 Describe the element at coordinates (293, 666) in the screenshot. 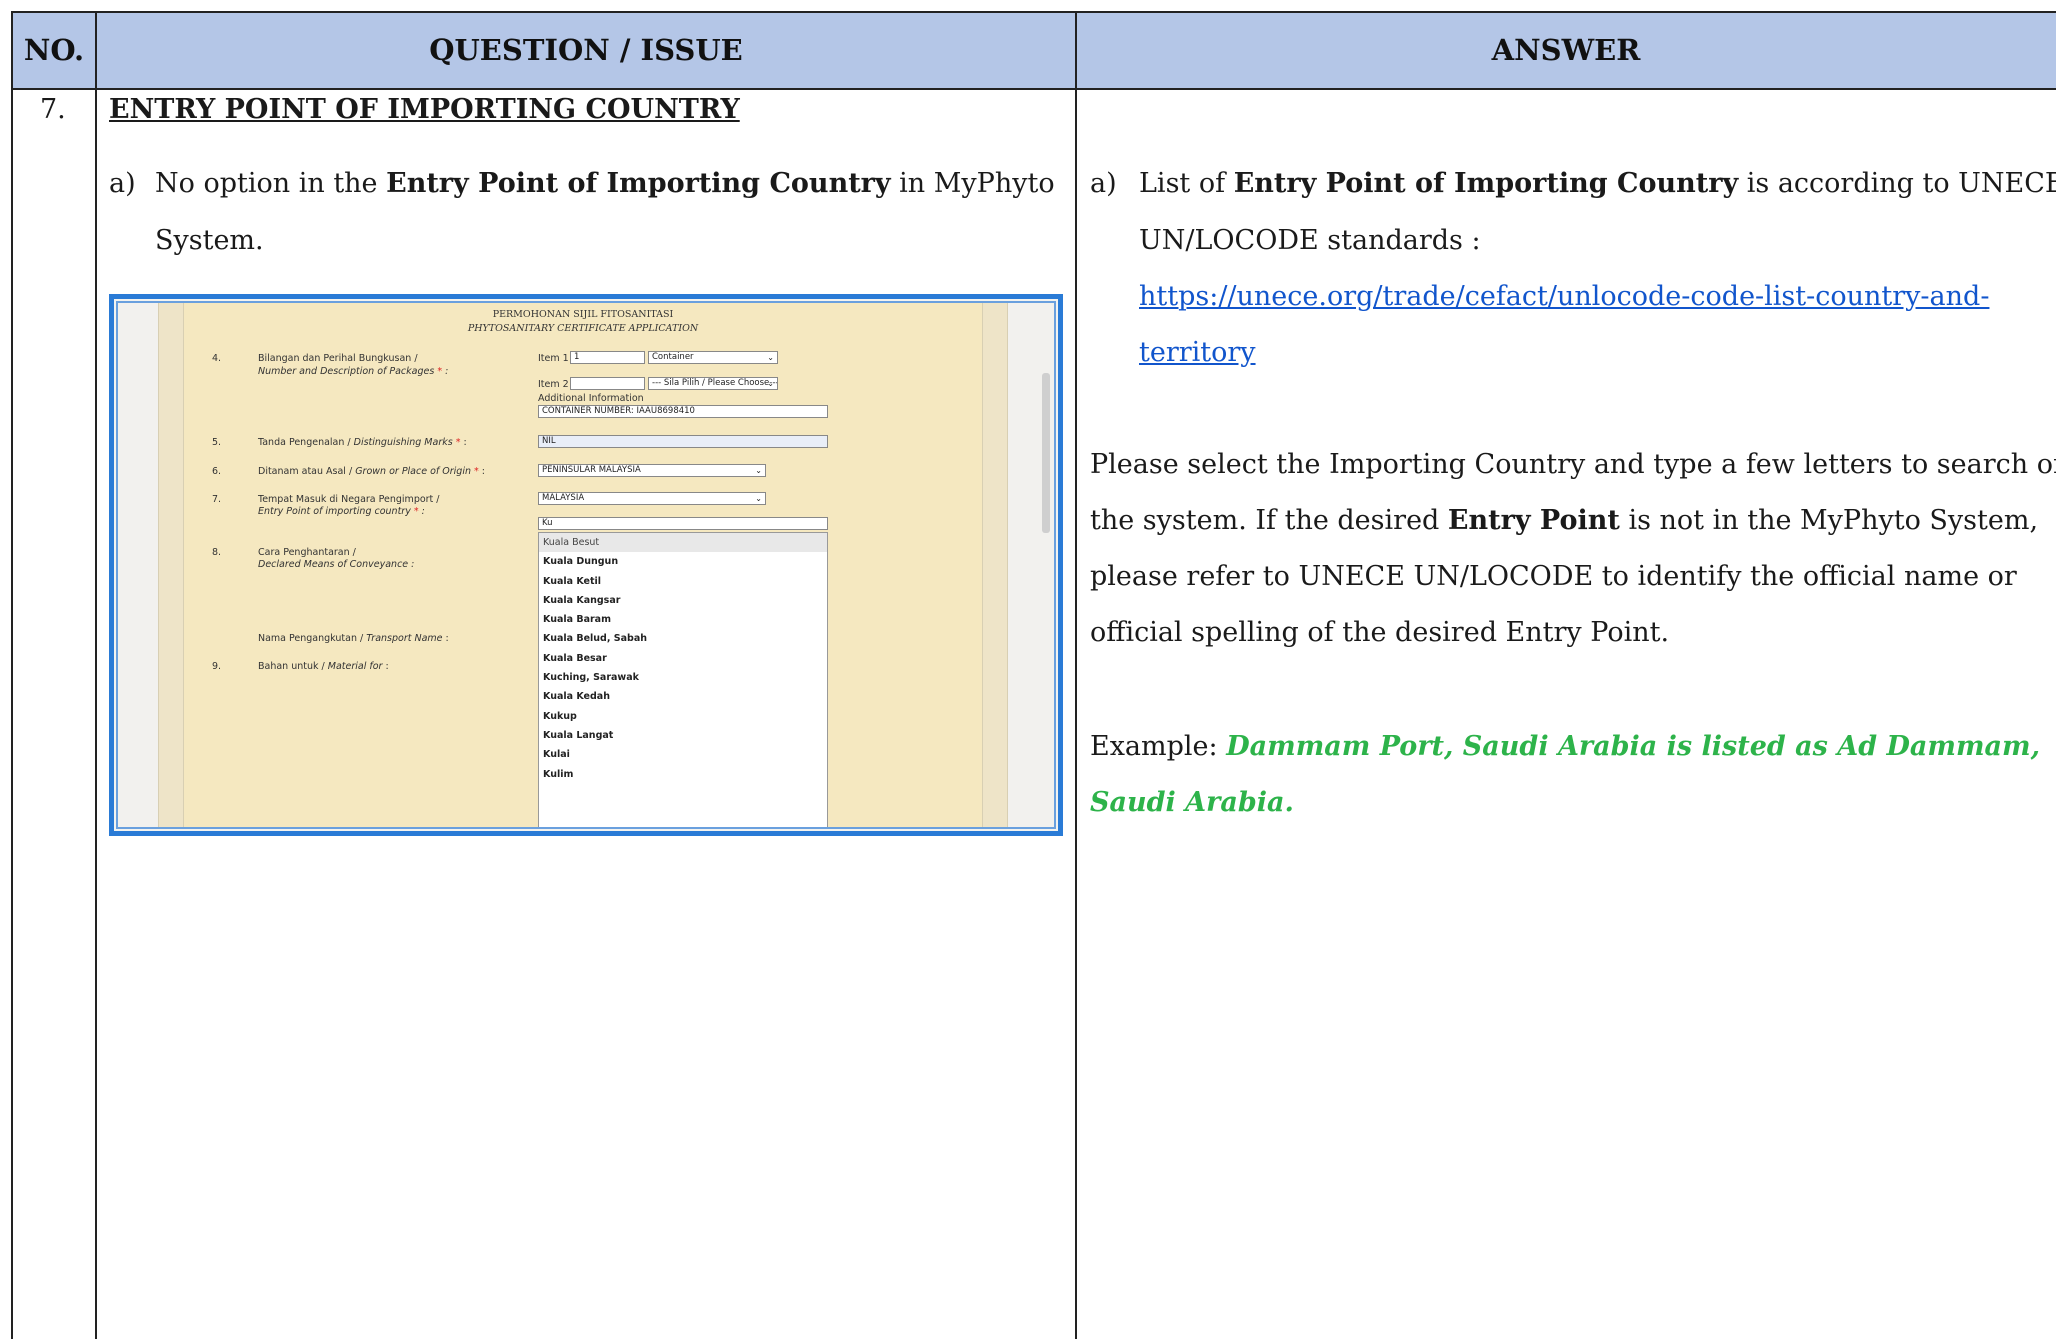

I see `field-9-label-text: Bahan untuk /` at that location.